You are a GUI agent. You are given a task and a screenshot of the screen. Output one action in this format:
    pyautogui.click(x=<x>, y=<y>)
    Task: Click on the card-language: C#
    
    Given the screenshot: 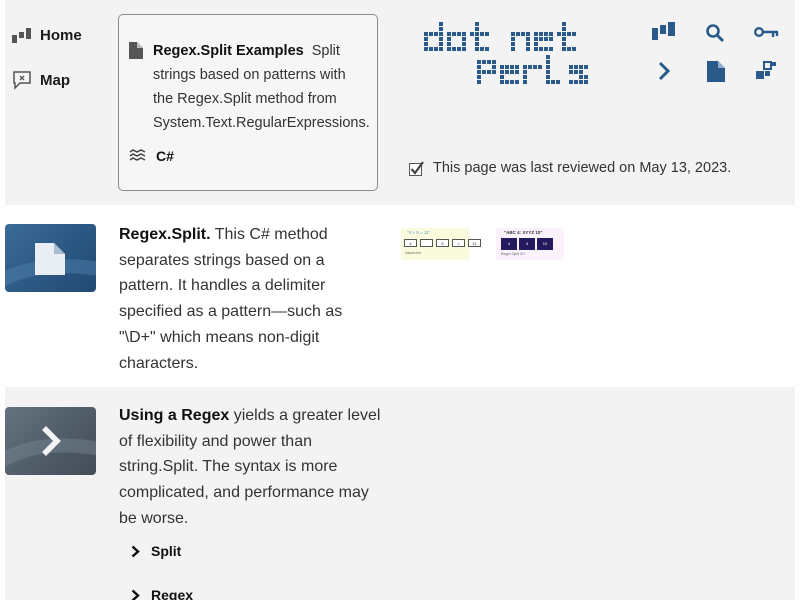 What is the action you would take?
    pyautogui.click(x=151, y=156)
    